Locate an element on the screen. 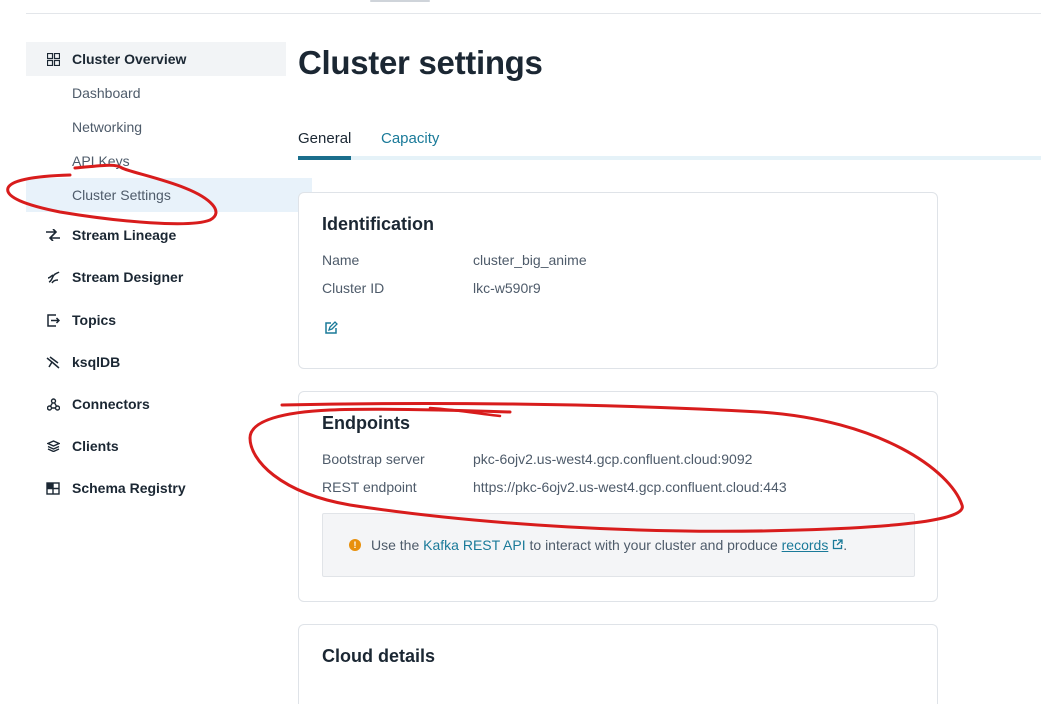  name-label: Name is located at coordinates (341, 260).